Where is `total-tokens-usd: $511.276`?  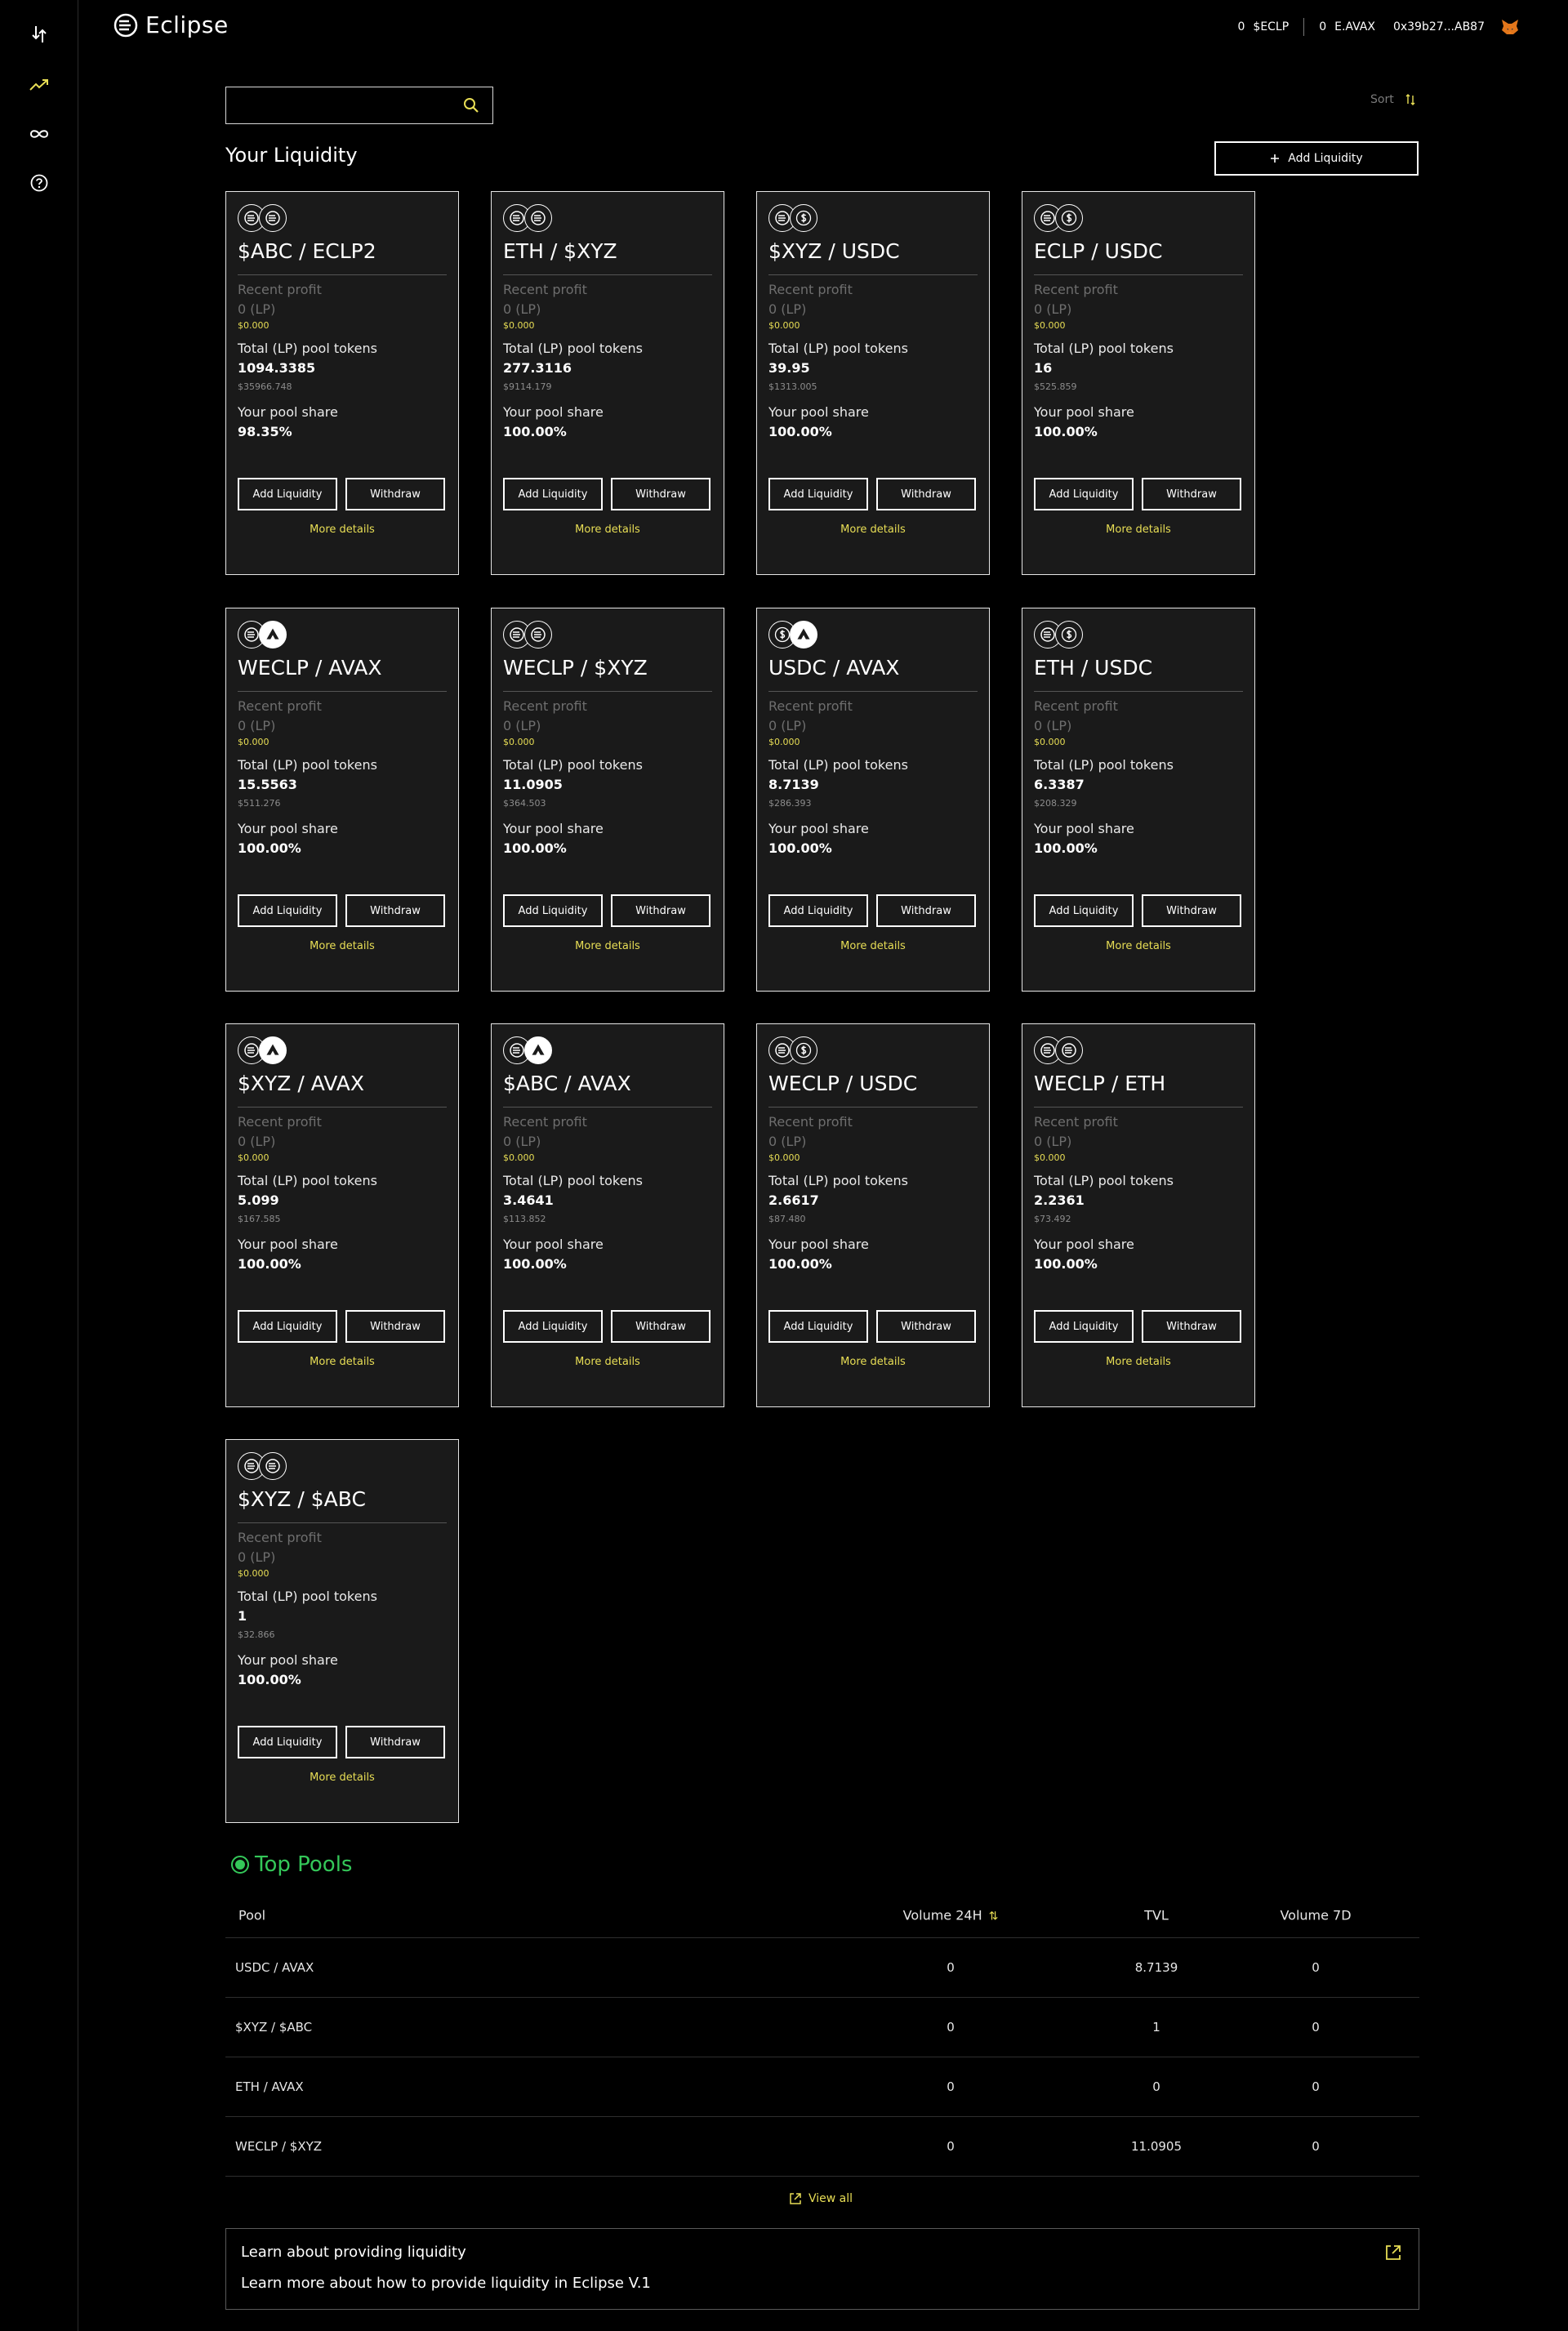 total-tokens-usd: $511.276 is located at coordinates (259, 803).